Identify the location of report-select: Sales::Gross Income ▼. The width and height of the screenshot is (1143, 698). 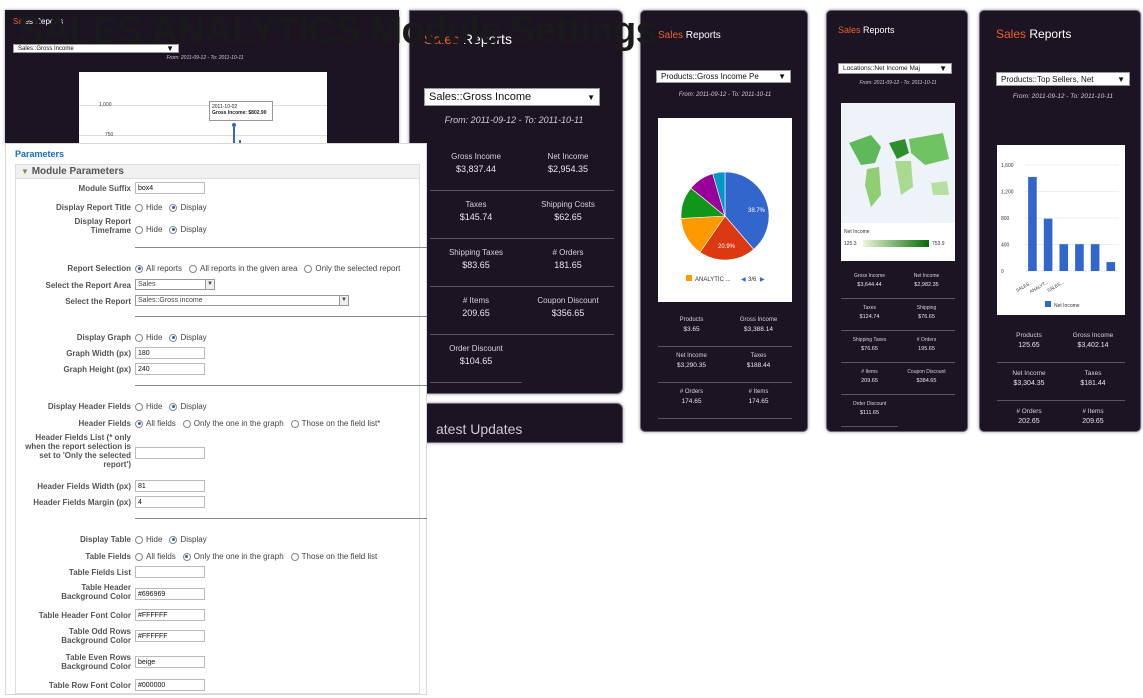
(512, 97).